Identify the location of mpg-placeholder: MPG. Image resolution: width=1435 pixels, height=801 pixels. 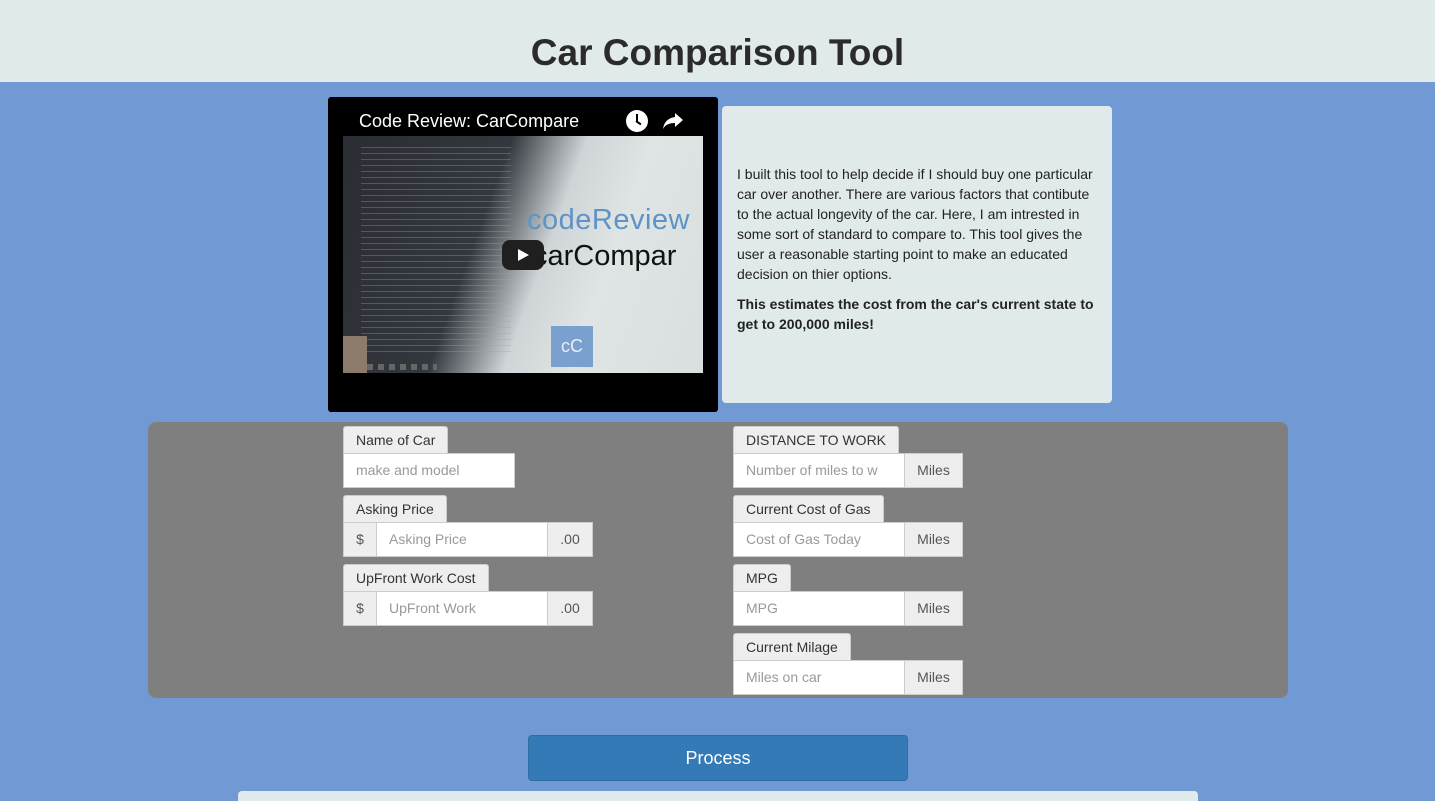
(762, 608).